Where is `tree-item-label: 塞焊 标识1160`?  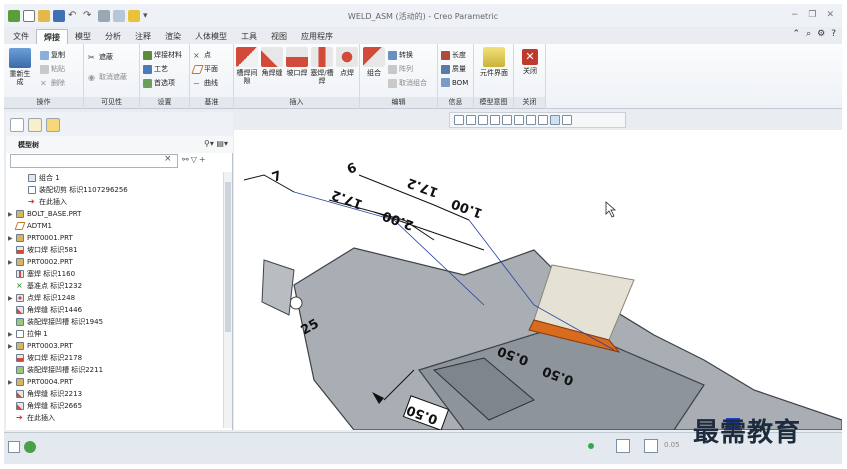
tree-item-label: 塞焊 标识1160 is located at coordinates (51, 274).